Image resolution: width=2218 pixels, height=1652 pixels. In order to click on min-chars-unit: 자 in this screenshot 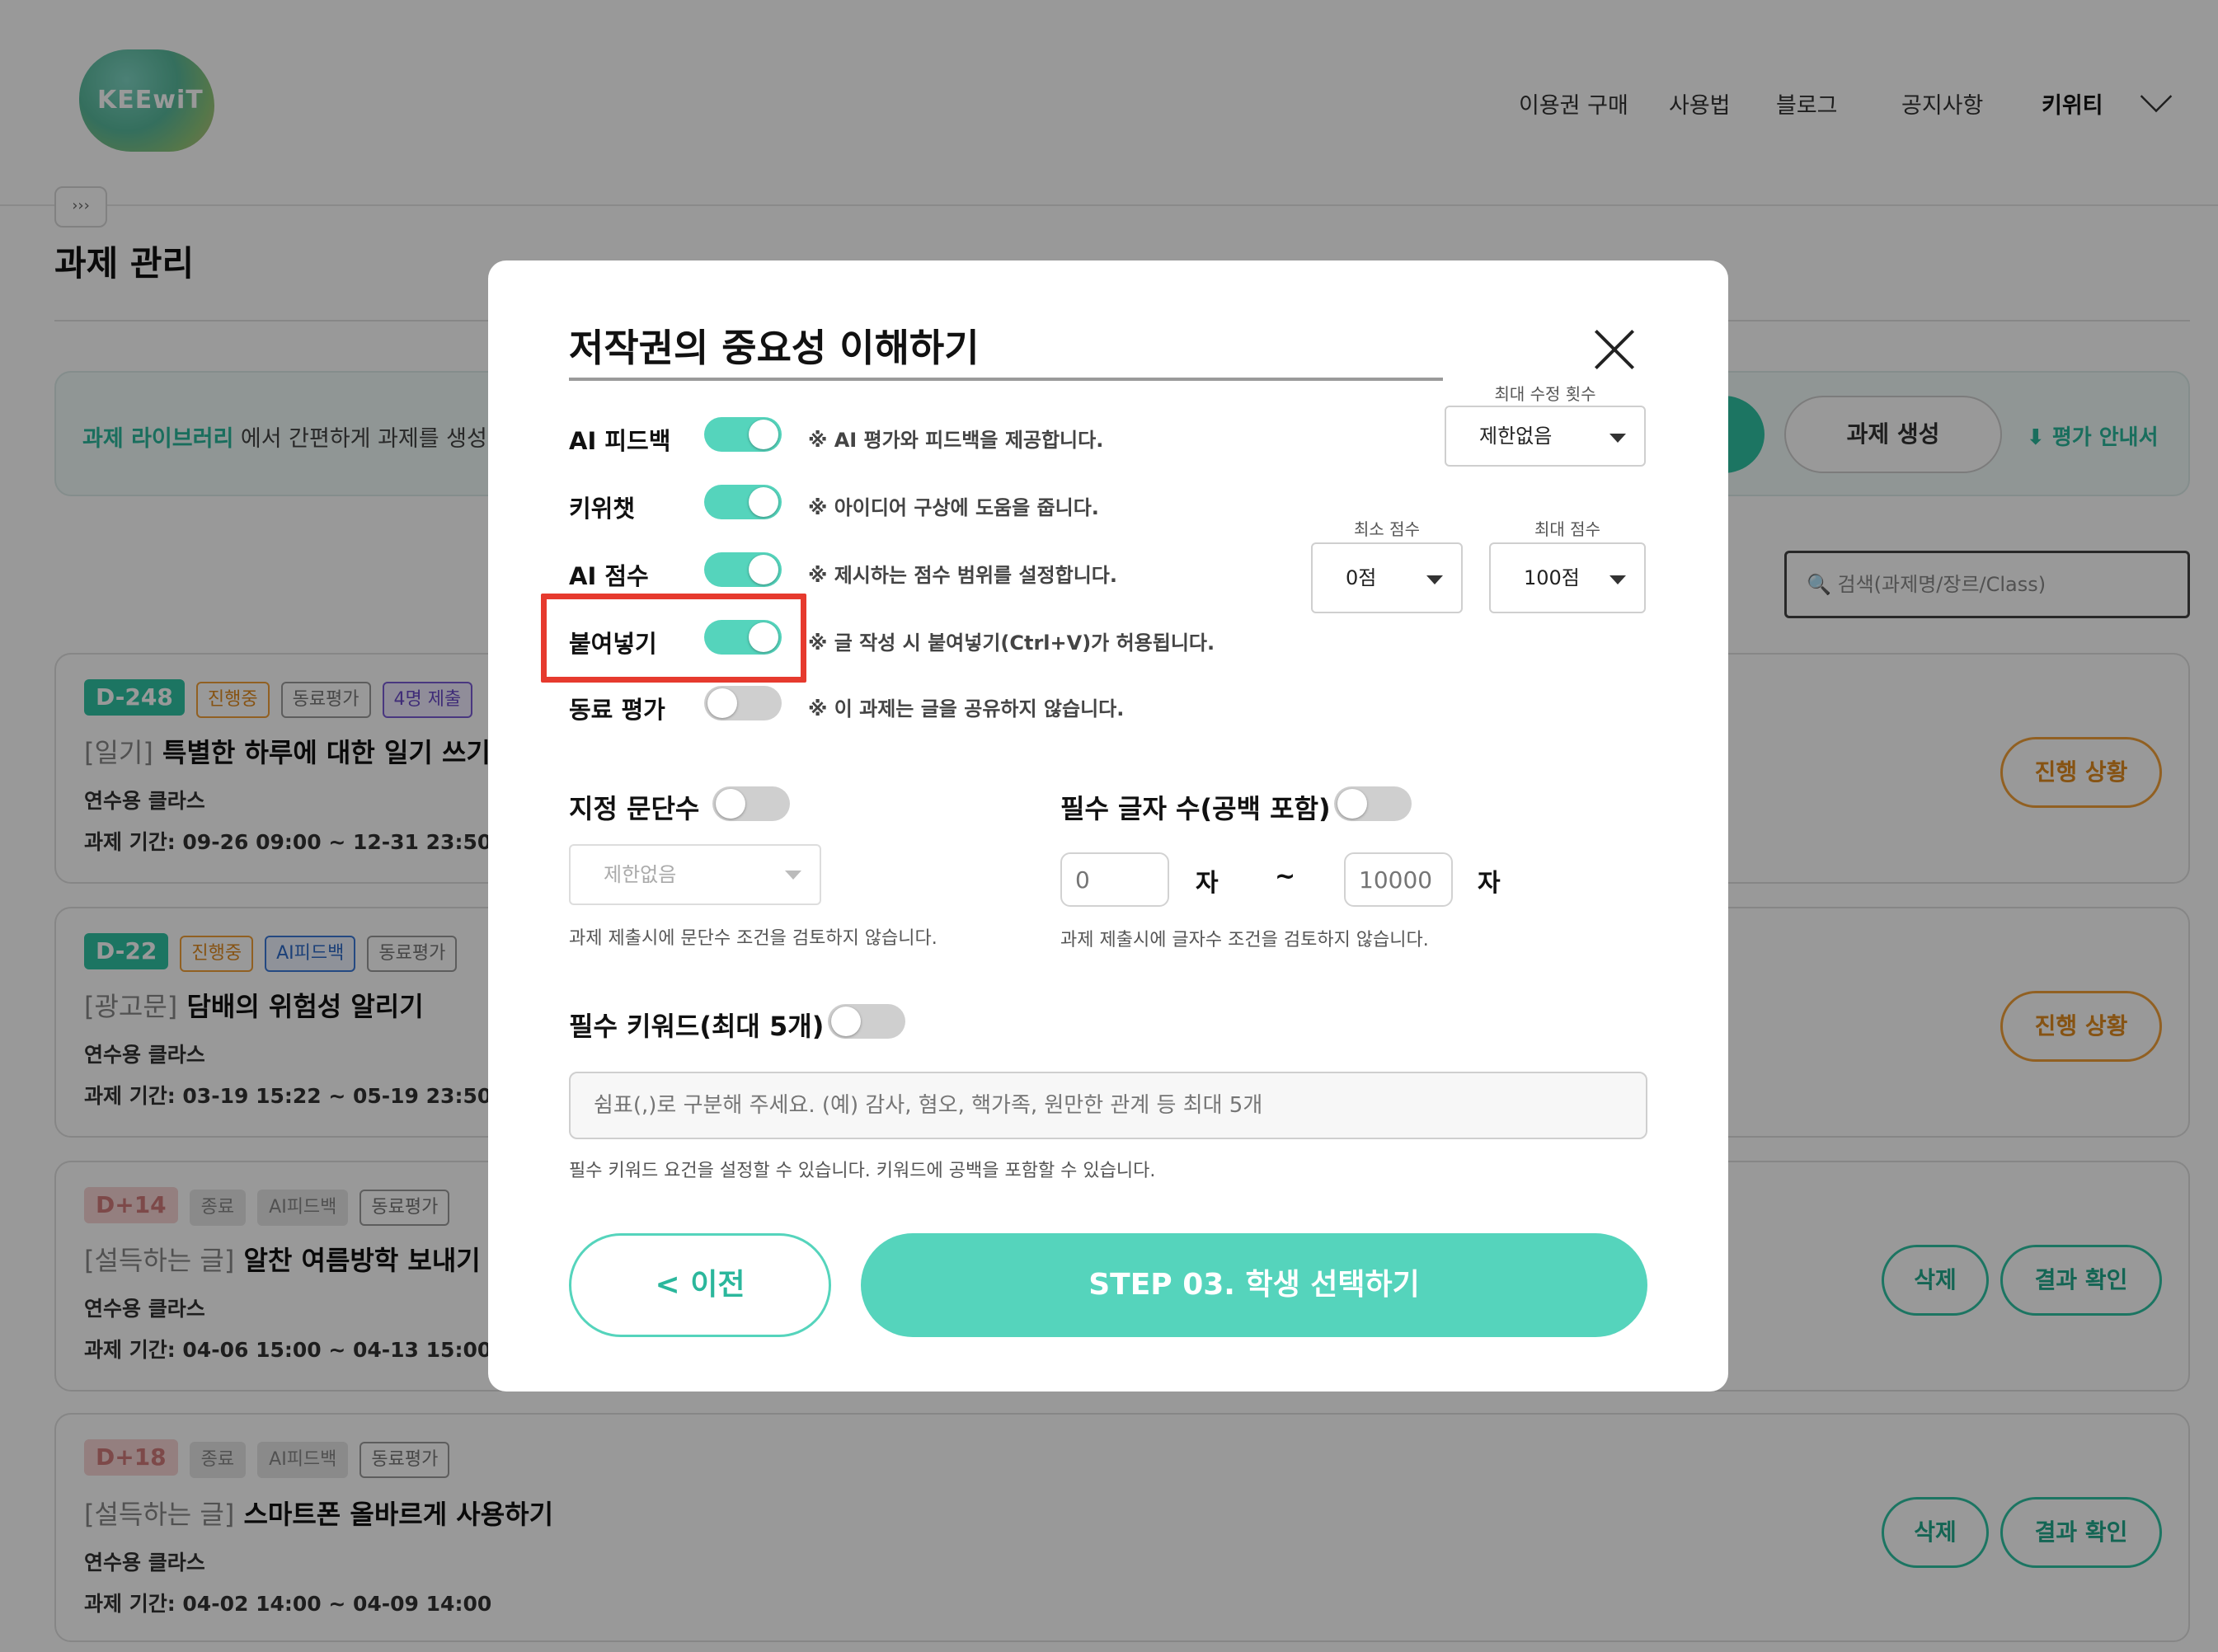, I will do `click(1207, 883)`.